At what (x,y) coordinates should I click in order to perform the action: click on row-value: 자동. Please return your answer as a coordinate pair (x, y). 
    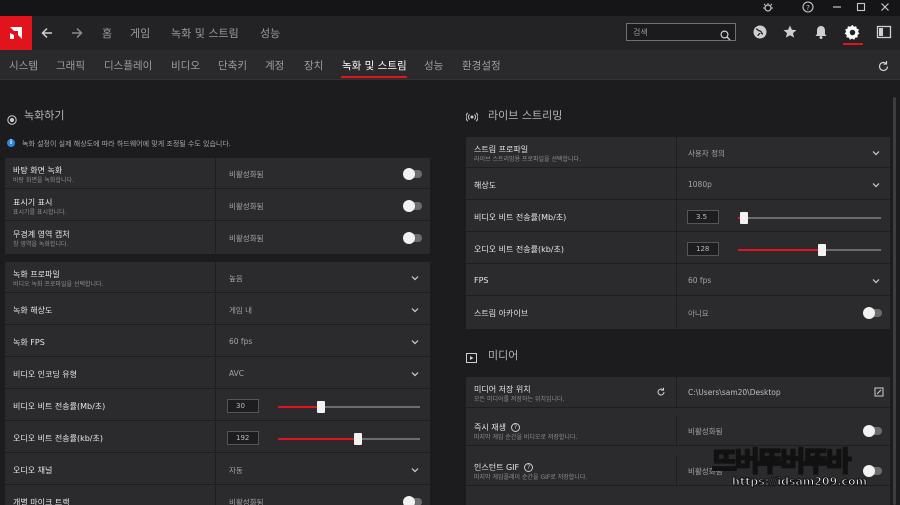
    Looking at the image, I should click on (236, 470).